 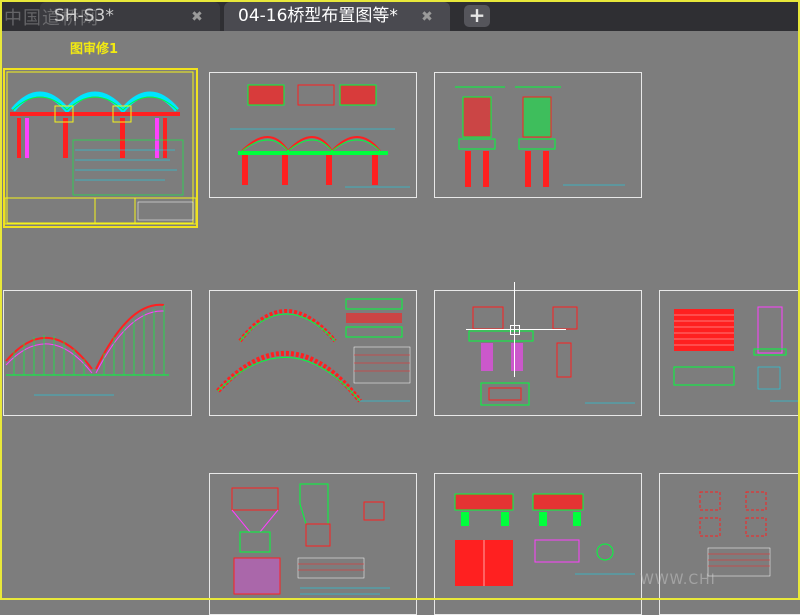 What do you see at coordinates (544, 539) in the screenshot?
I see `sheet-9-drawing` at bounding box center [544, 539].